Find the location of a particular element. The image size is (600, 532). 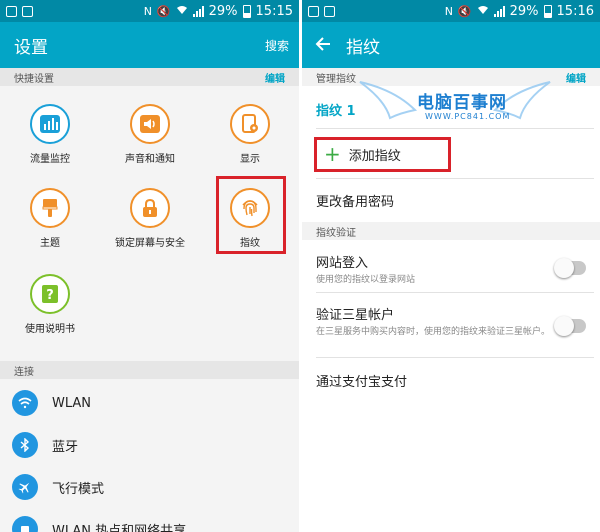

list-item-label: WLAN 热点和网络共享 is located at coordinates (119, 527).